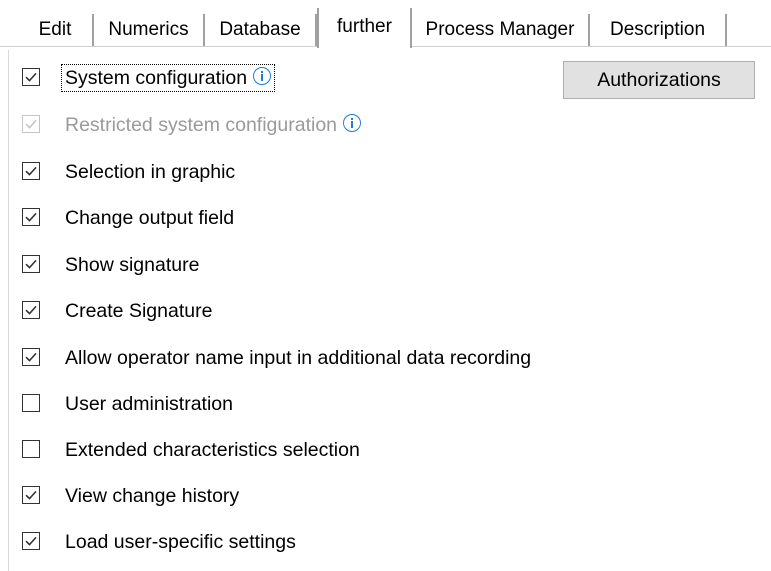 The image size is (771, 571). I want to click on option-label: Extended characteristics selection, so click(212, 450).